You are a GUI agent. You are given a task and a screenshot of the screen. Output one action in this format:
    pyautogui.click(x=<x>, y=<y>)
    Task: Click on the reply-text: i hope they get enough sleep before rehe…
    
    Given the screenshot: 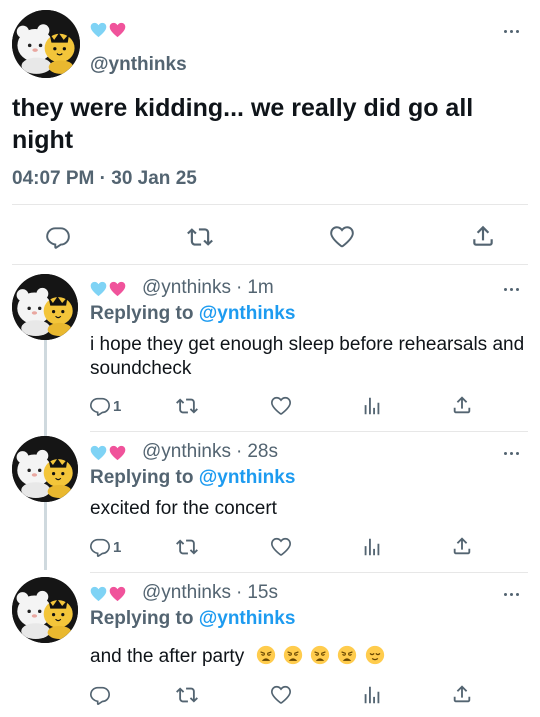 What is the action you would take?
    pyautogui.click(x=307, y=356)
    